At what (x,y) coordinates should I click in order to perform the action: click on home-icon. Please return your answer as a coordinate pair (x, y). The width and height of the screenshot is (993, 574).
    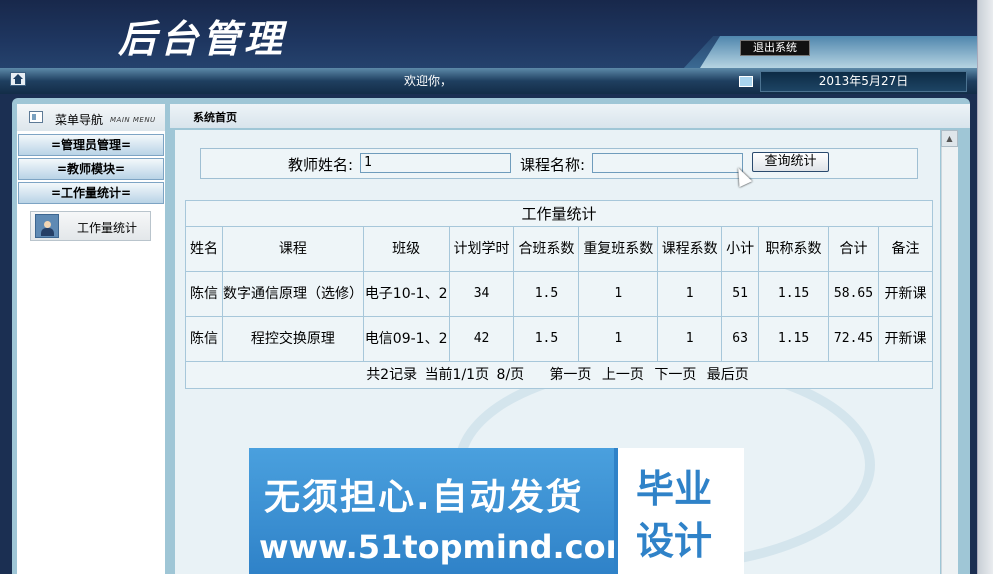
    Looking at the image, I should click on (18, 79).